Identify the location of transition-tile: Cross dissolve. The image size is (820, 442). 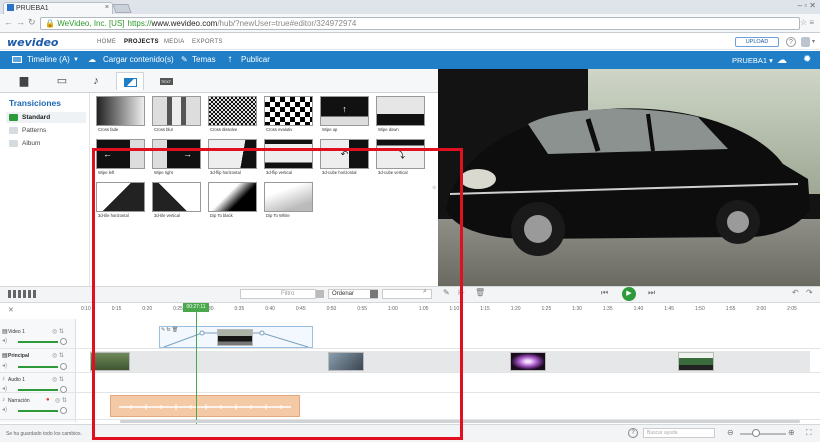
(232, 115).